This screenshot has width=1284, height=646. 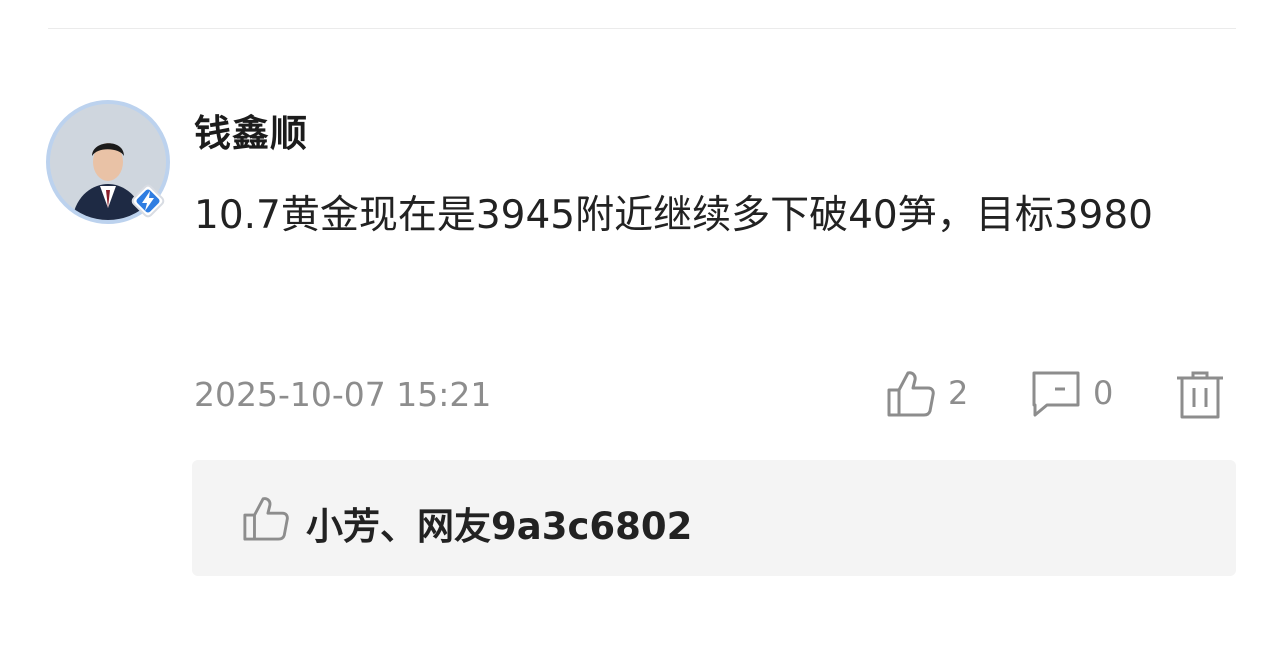 I want to click on delete-button, so click(x=1200, y=395).